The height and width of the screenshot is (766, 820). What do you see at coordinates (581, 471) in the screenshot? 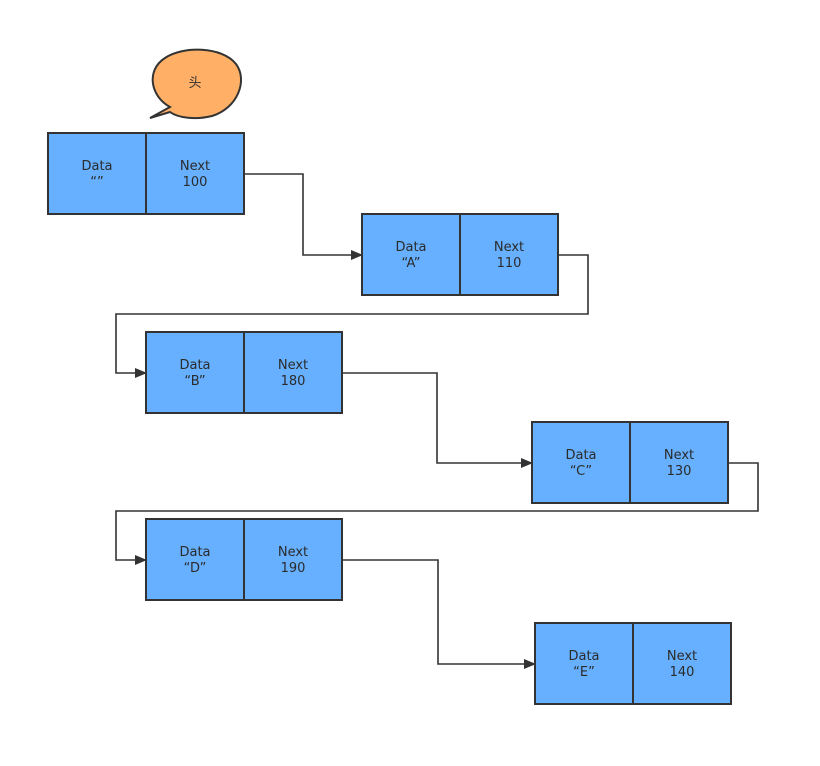
I see `data-cell-value: “C”` at bounding box center [581, 471].